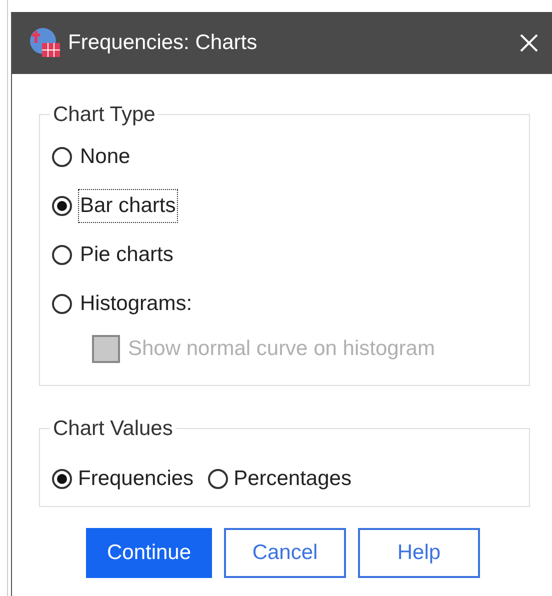  What do you see at coordinates (127, 255) in the screenshot?
I see `radio-label: Pie charts` at bounding box center [127, 255].